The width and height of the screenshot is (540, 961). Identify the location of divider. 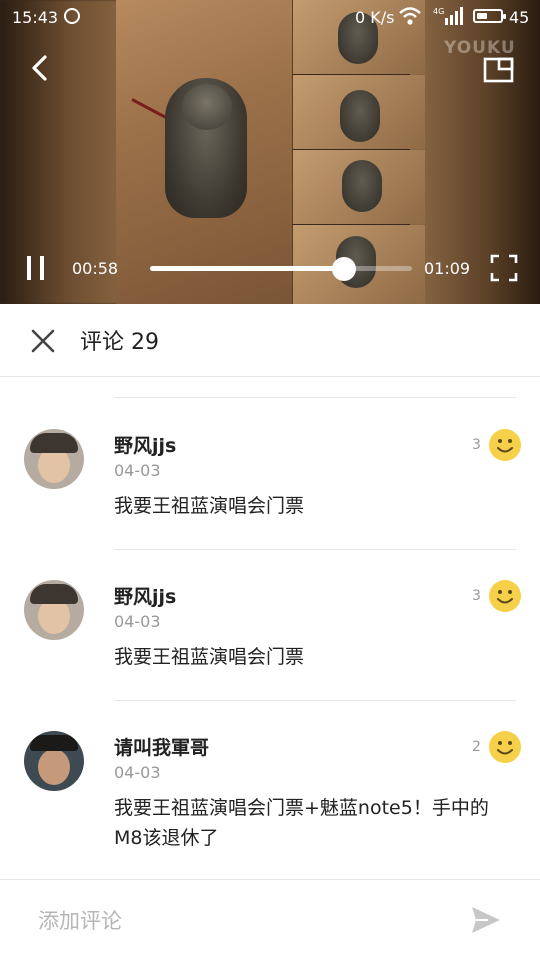
(315, 397).